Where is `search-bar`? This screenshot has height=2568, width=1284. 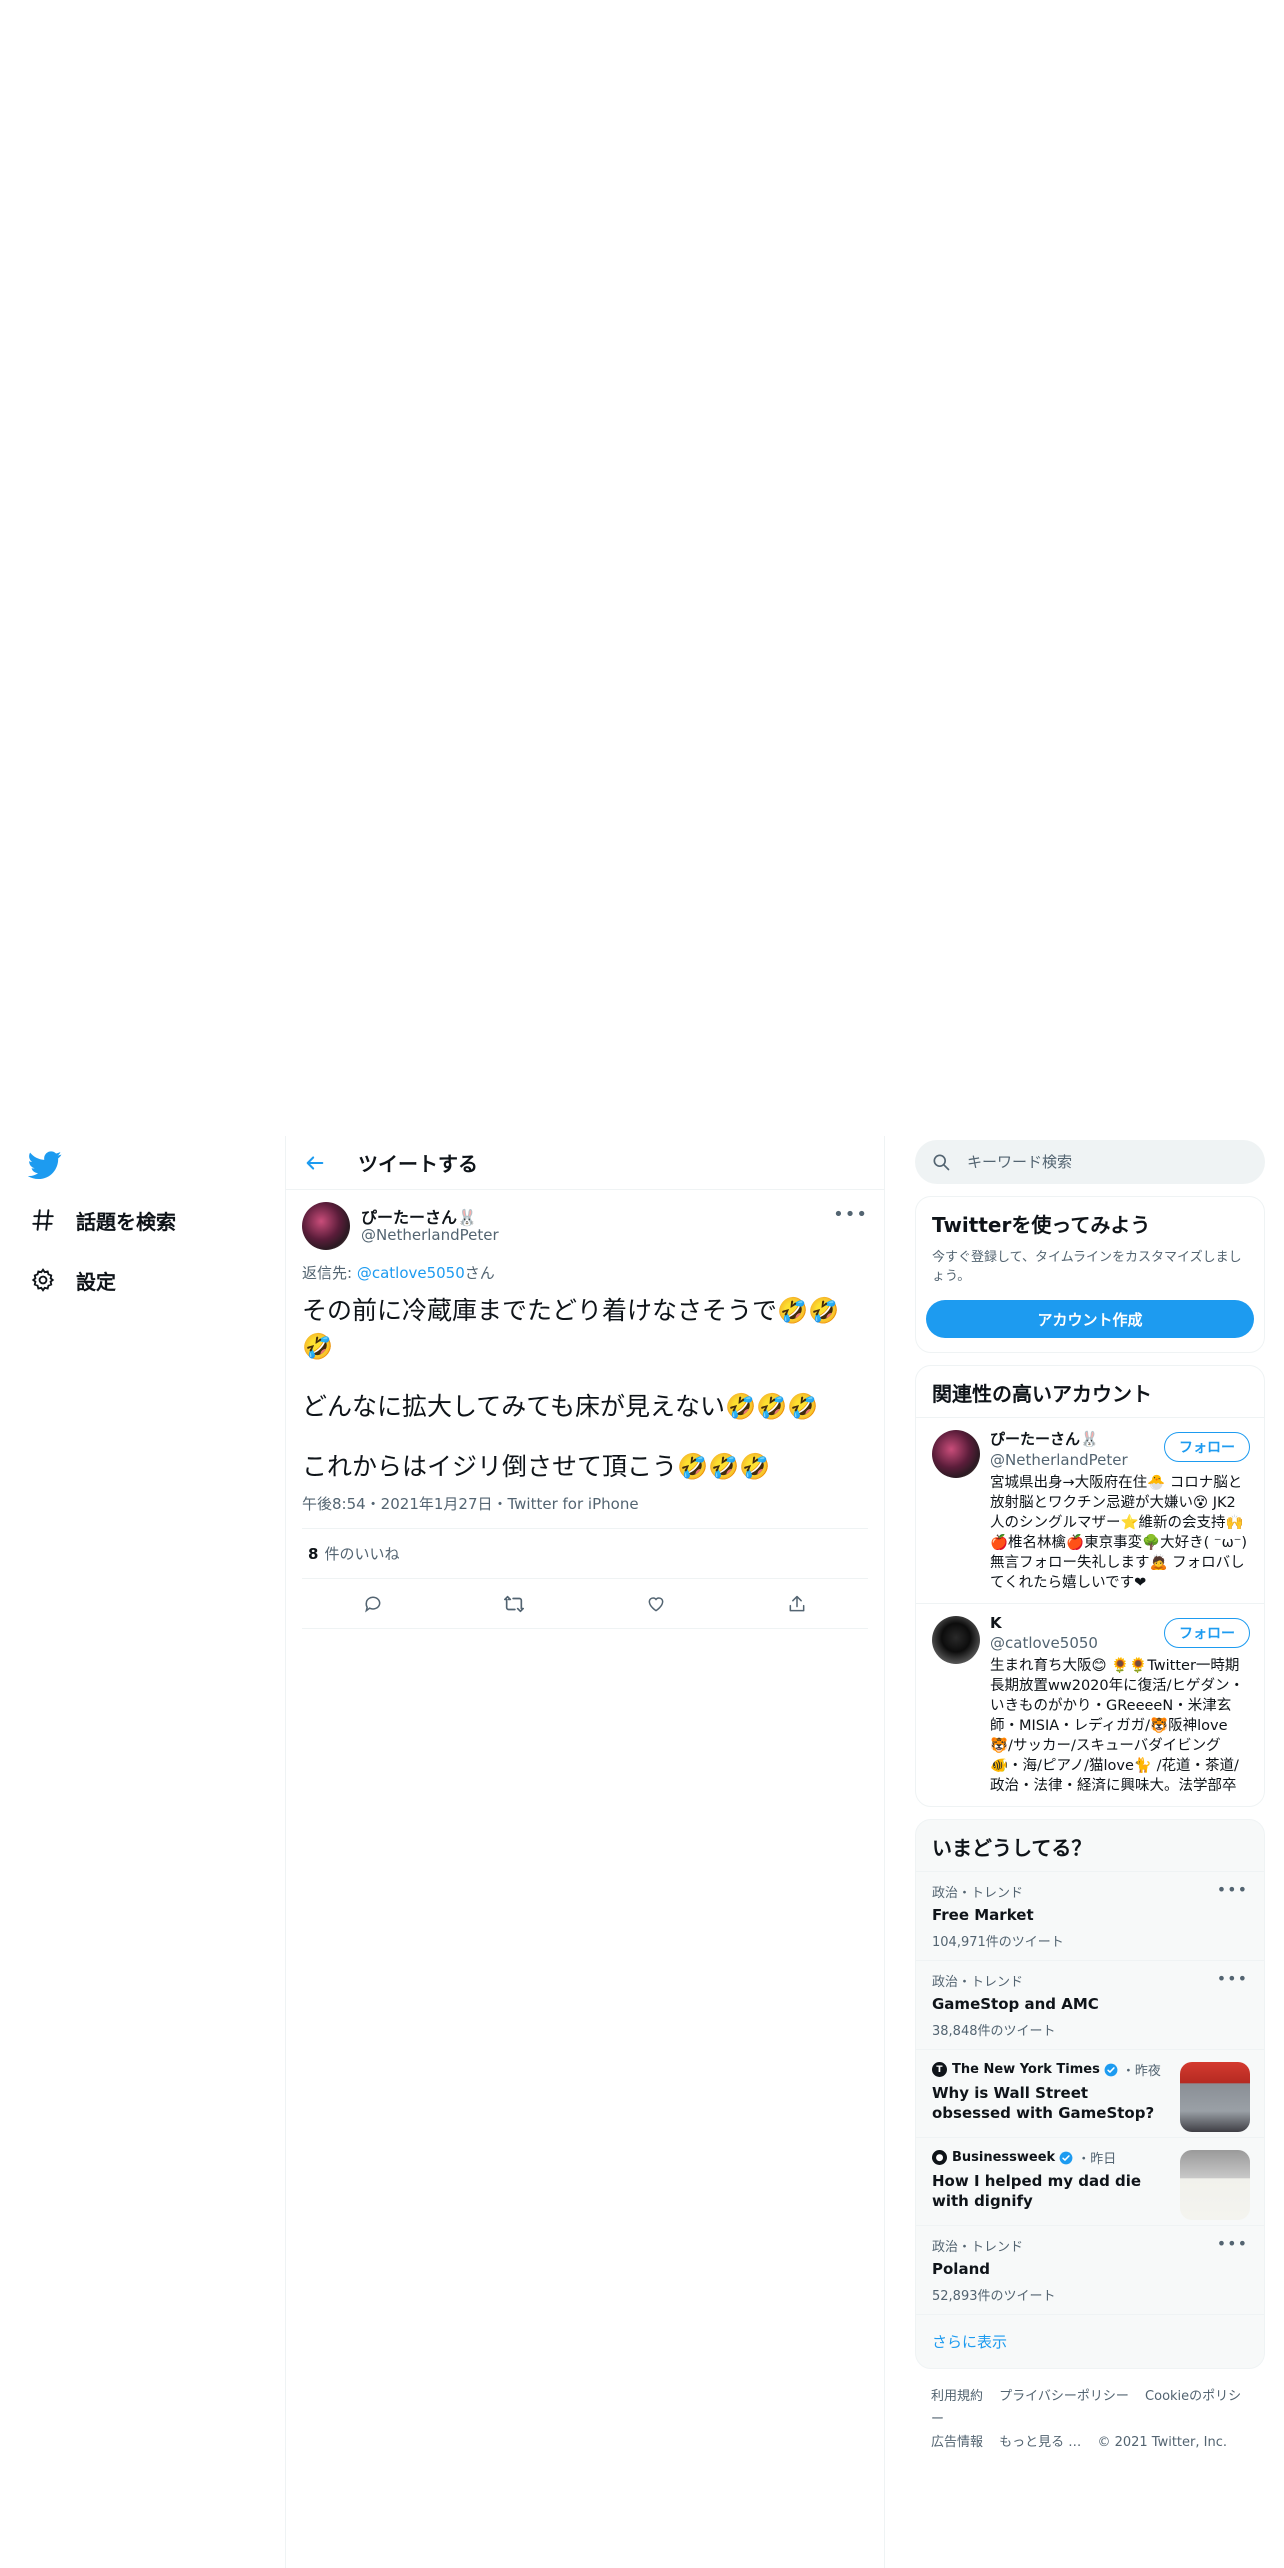
search-bar is located at coordinates (1090, 1162).